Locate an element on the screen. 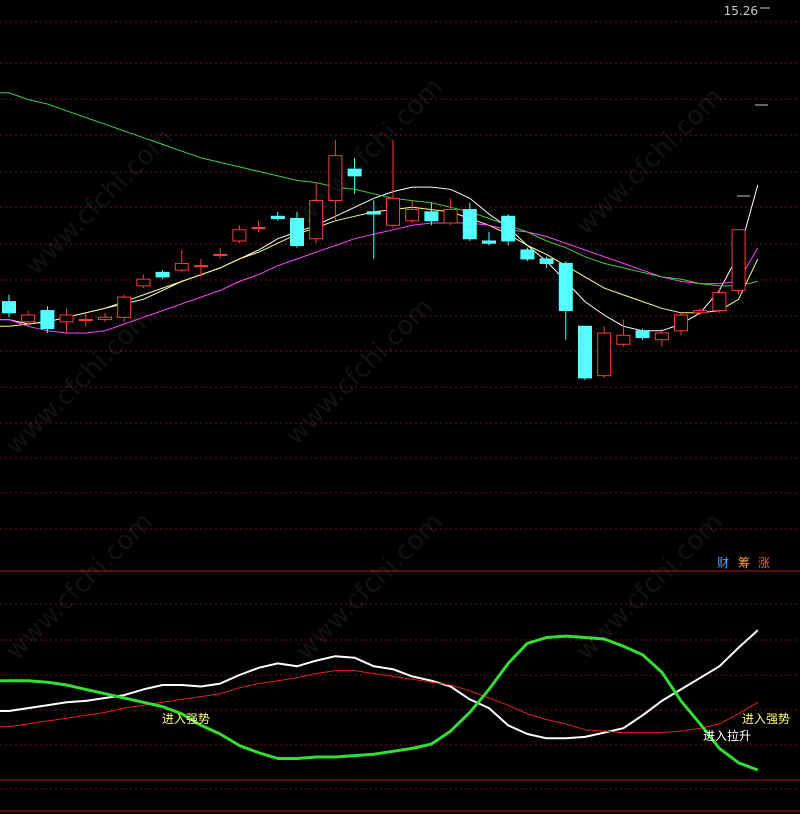 The height and width of the screenshot is (814, 800). finance-button: 财 is located at coordinates (723, 563).